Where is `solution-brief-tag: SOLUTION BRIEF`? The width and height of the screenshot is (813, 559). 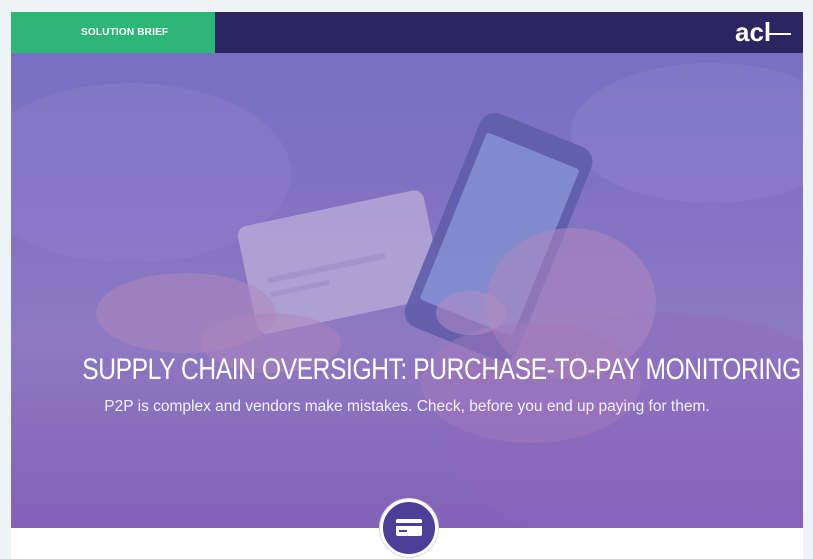
solution-brief-tag: SOLUTION BRIEF is located at coordinates (113, 32).